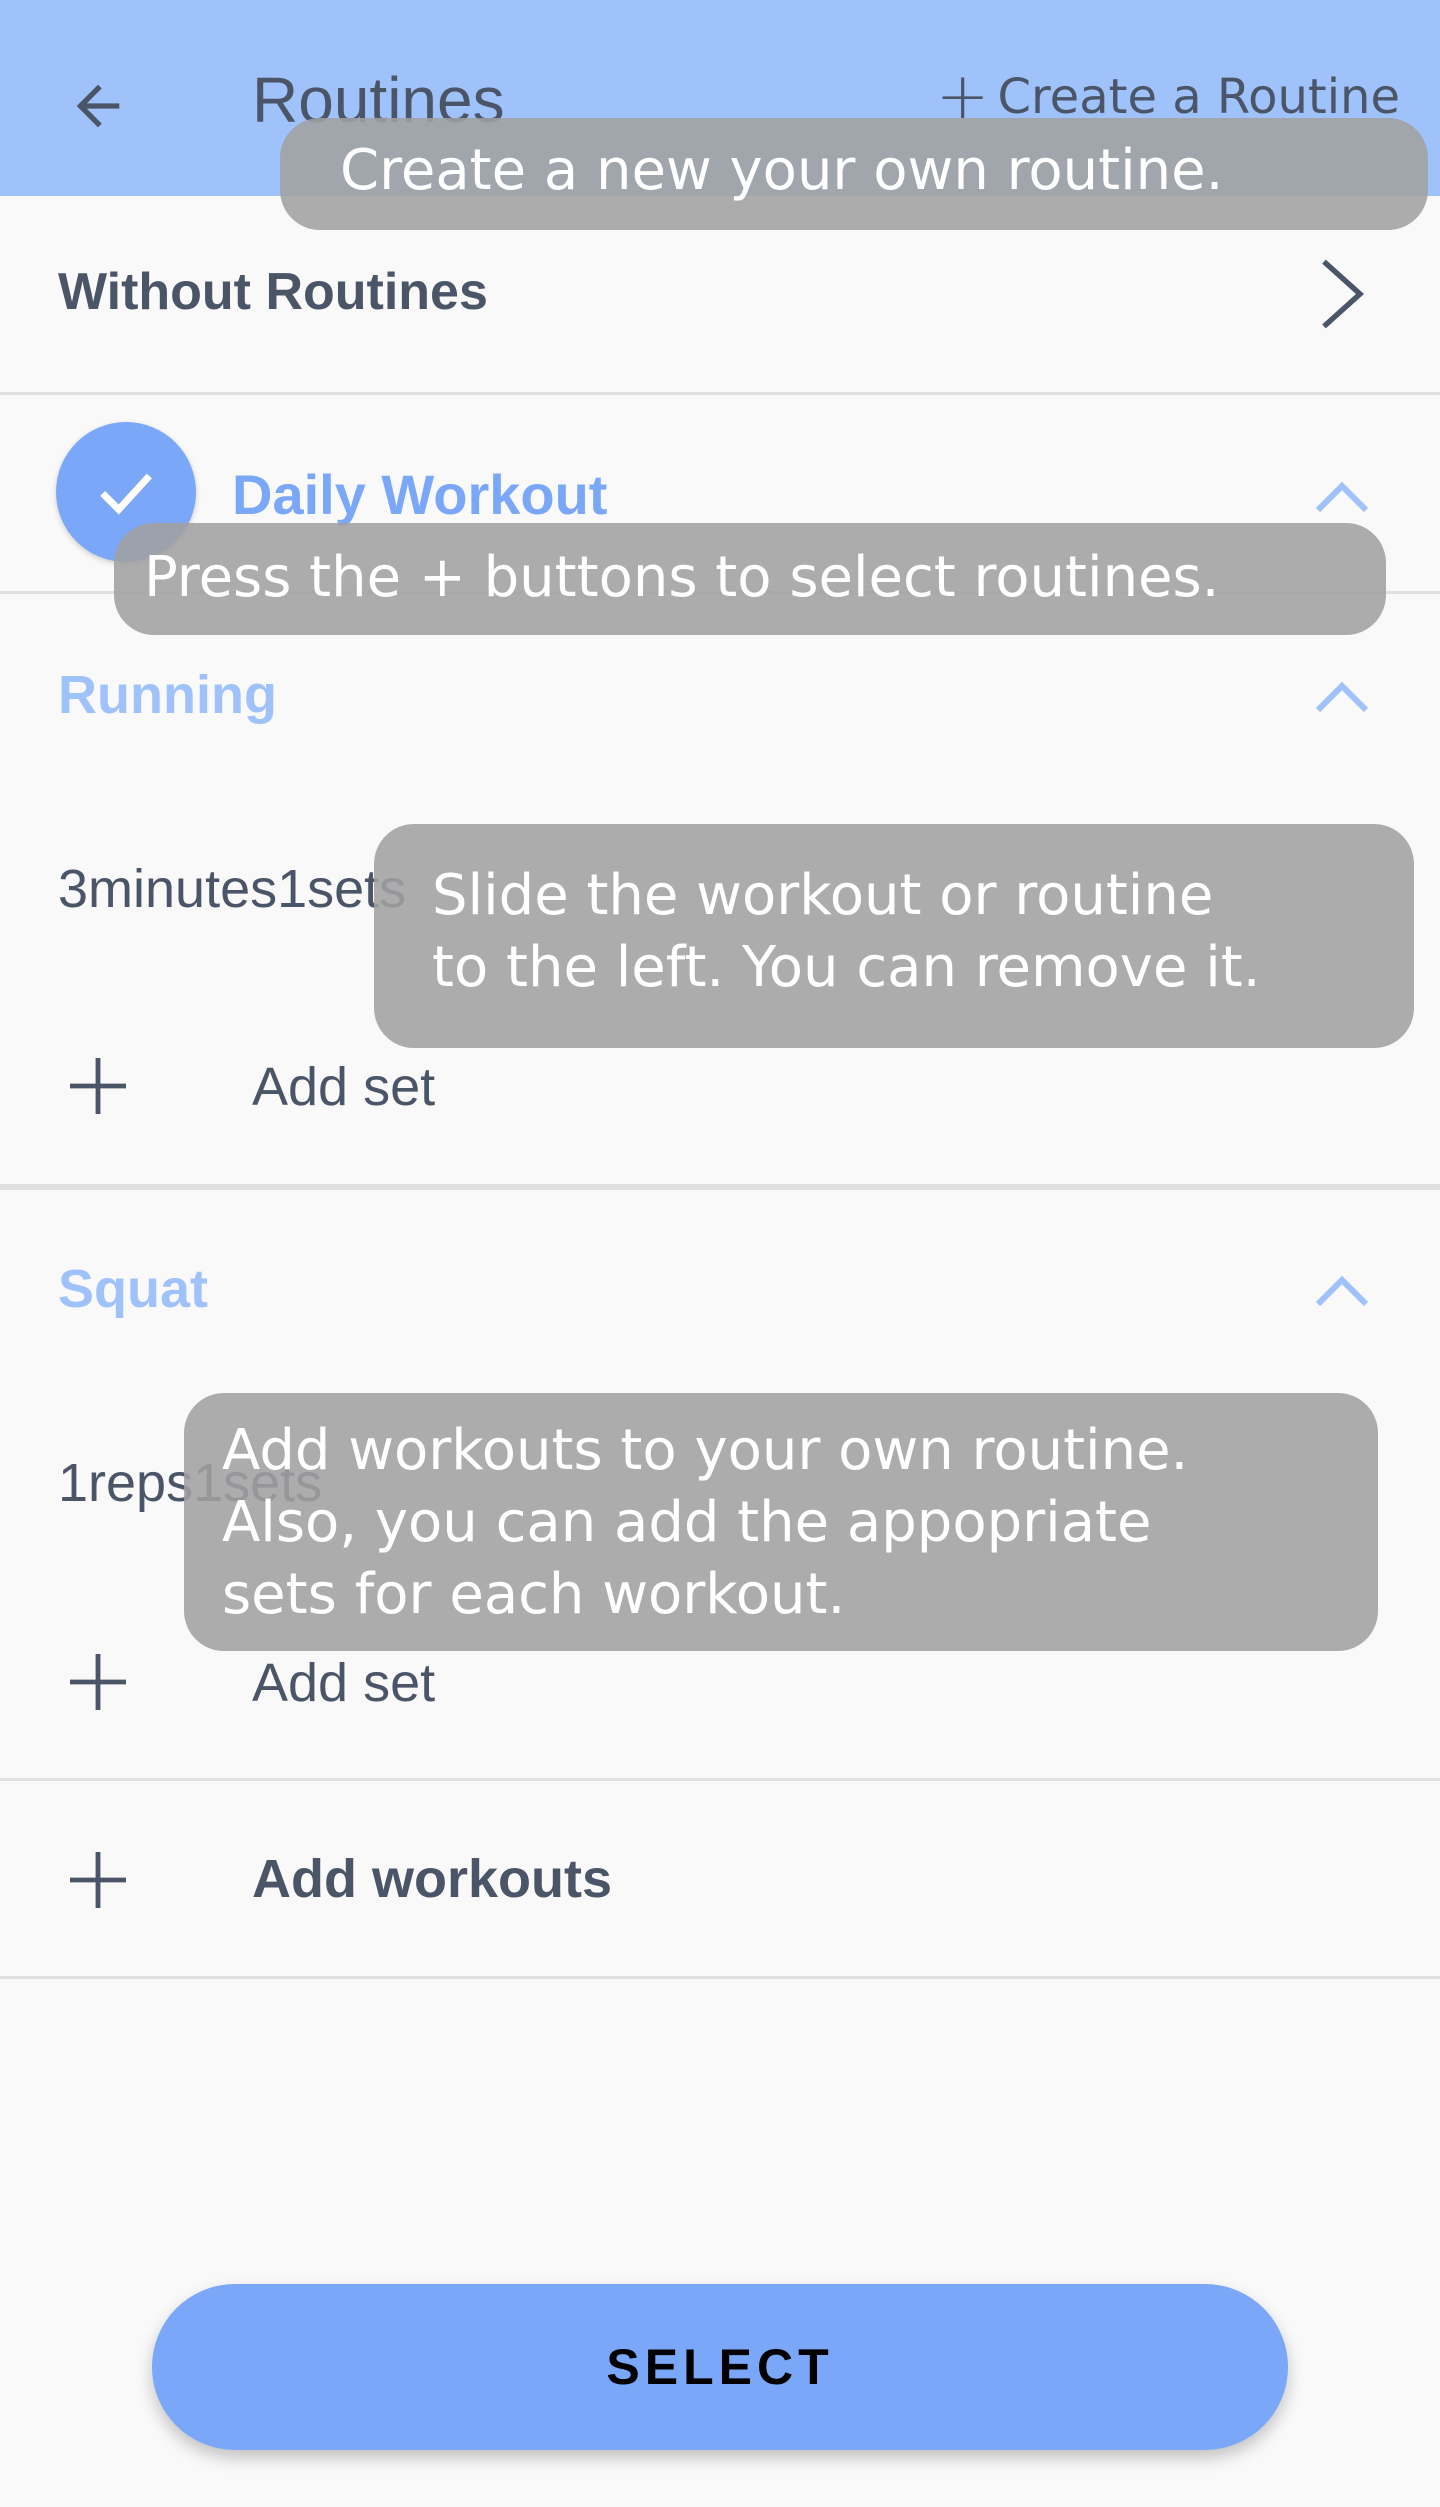  What do you see at coordinates (126, 494) in the screenshot?
I see `check-icon` at bounding box center [126, 494].